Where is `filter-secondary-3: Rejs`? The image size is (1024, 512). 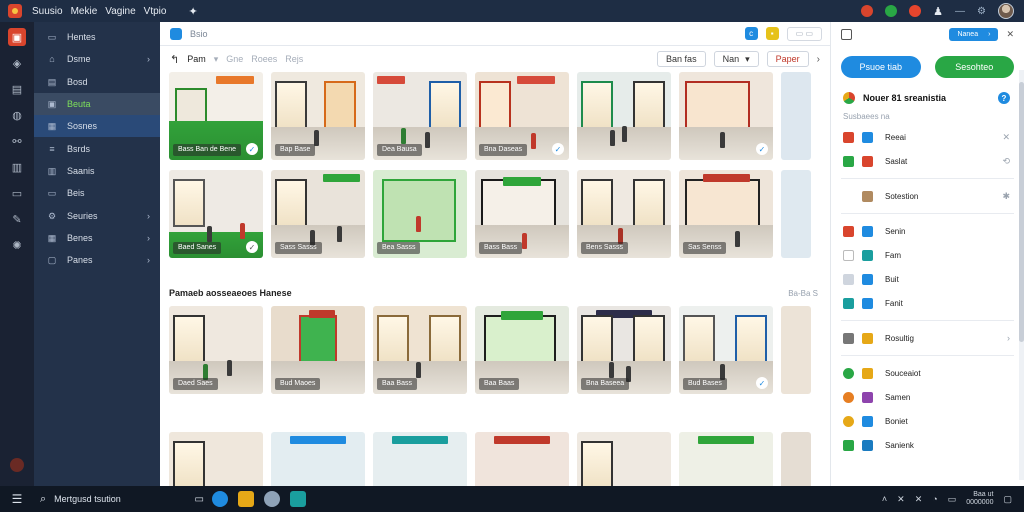
filter-secondary-3: Rejs is located at coordinates (294, 59).